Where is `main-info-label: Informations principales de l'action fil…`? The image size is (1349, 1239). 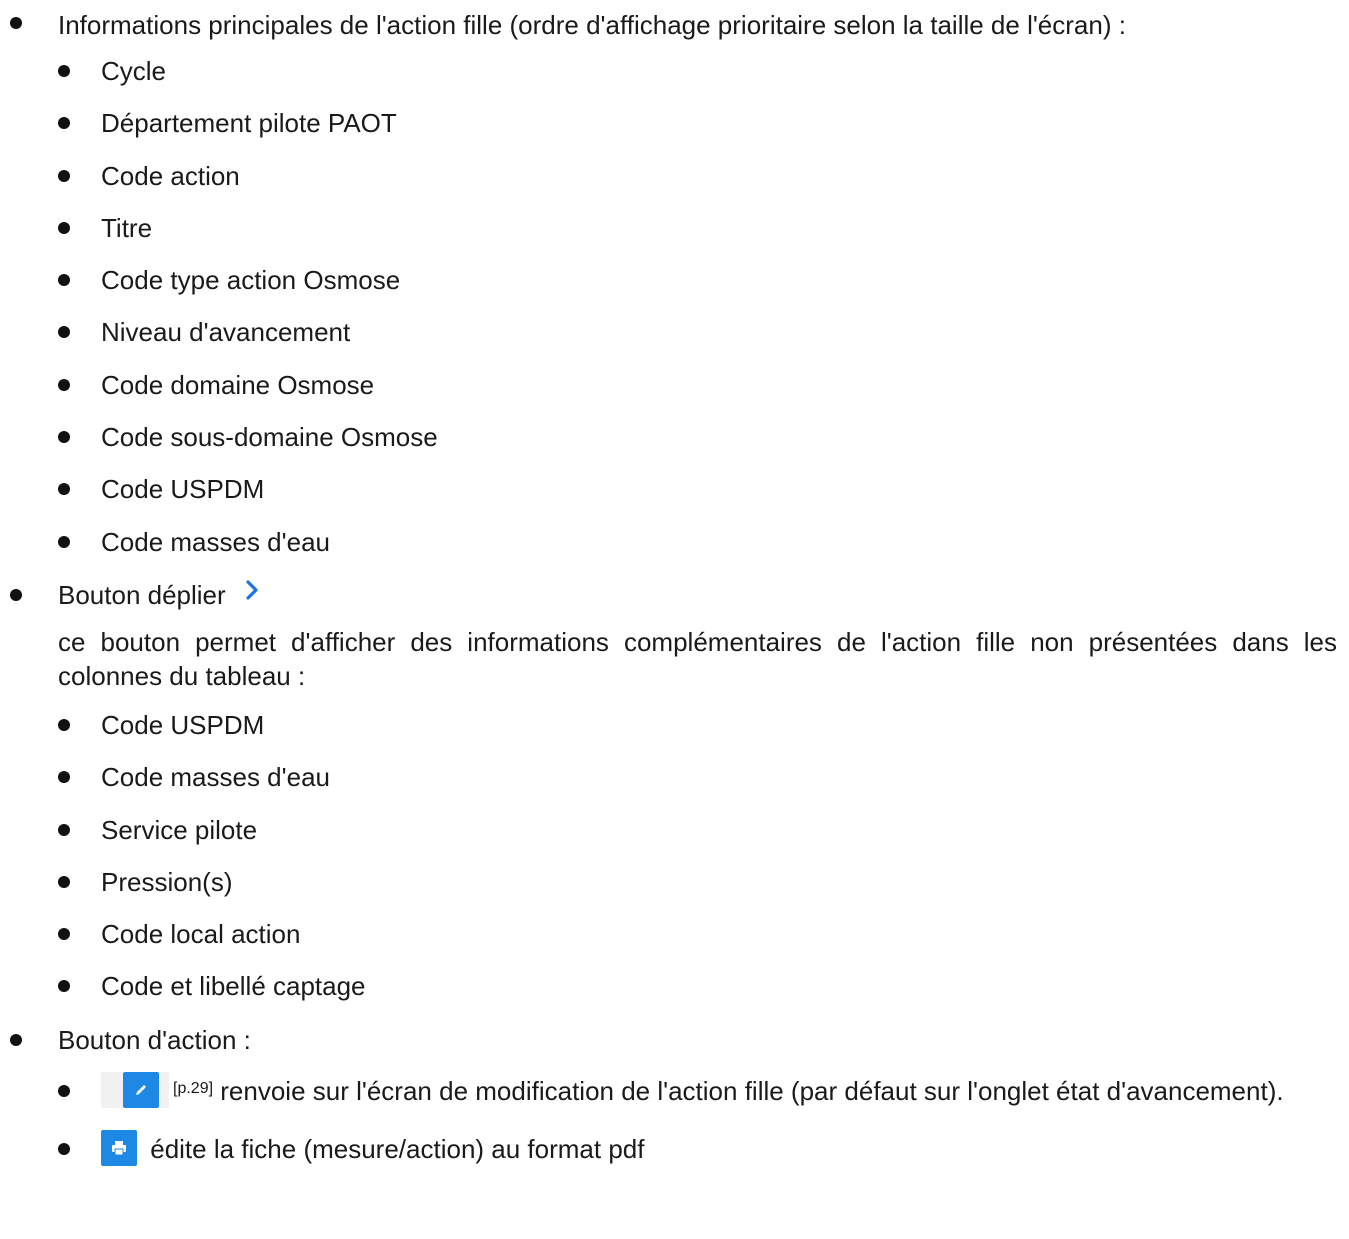
main-info-label: Informations principales de l'action fil… is located at coordinates (592, 25).